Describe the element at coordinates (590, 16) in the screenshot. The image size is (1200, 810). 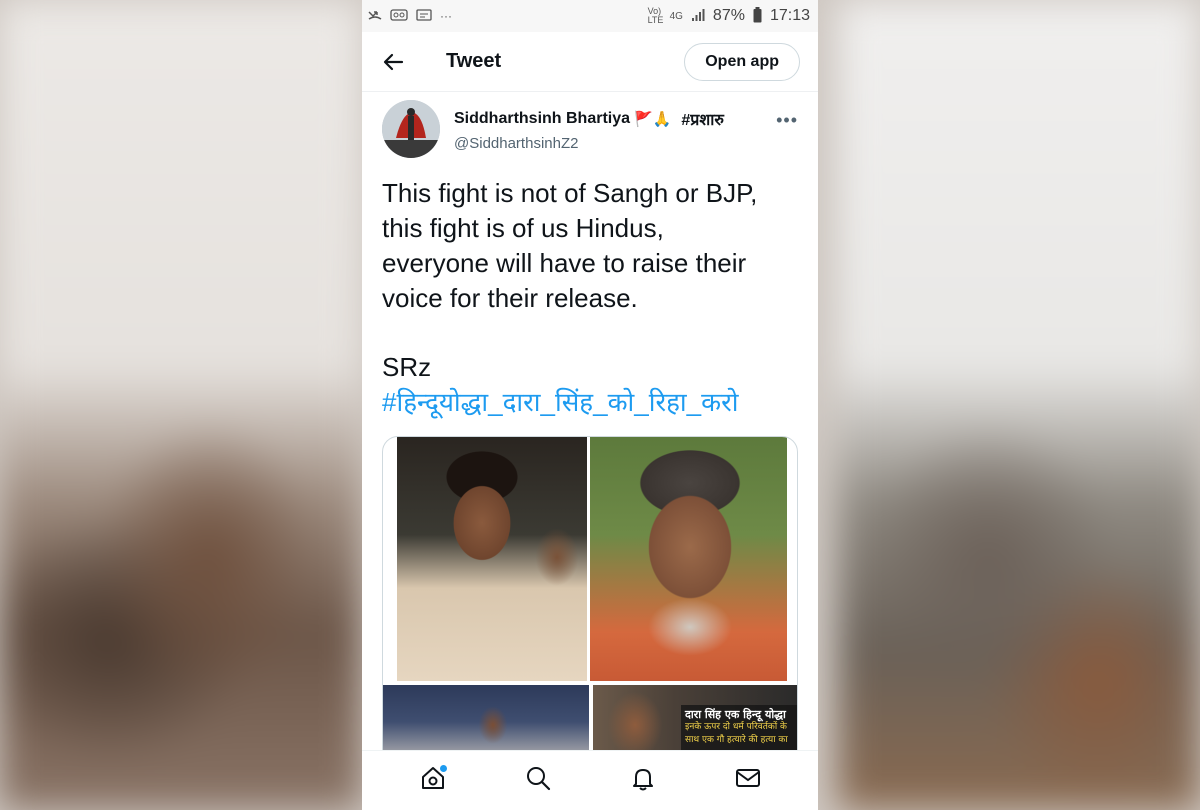
I see `status-bar: ··· Vo) LTE 4G 87% 17:13` at that location.